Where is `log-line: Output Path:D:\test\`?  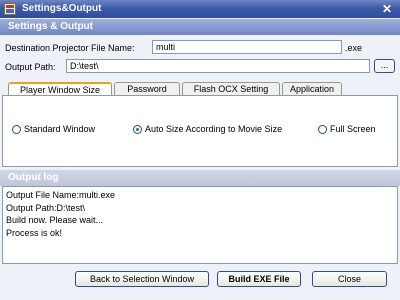 log-line: Output Path:D:\test\ is located at coordinates (46, 207).